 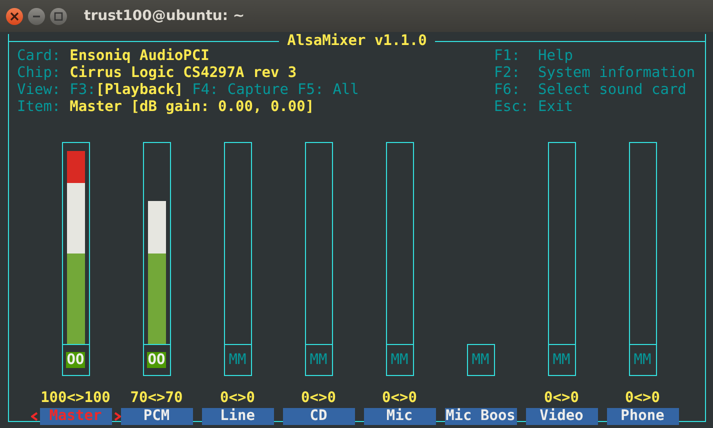 What do you see at coordinates (516, 90) in the screenshot?
I see `help-key: F6:` at bounding box center [516, 90].